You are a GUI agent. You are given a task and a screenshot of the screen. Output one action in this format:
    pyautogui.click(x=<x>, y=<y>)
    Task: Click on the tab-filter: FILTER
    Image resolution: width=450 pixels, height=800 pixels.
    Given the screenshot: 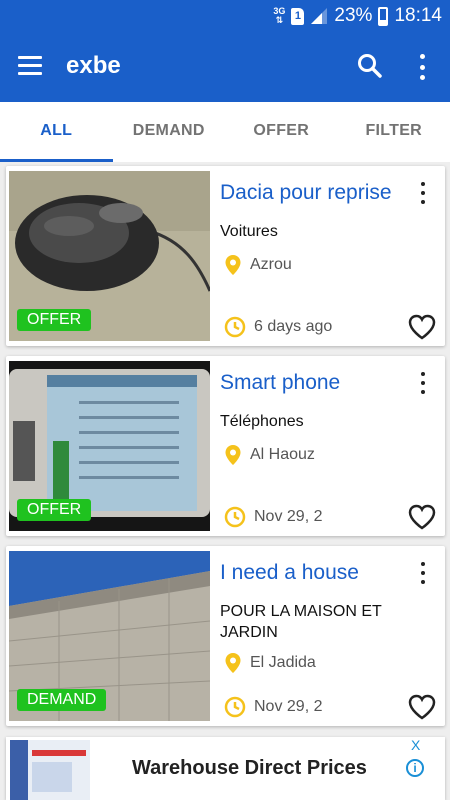 What is the action you would take?
    pyautogui.click(x=394, y=132)
    